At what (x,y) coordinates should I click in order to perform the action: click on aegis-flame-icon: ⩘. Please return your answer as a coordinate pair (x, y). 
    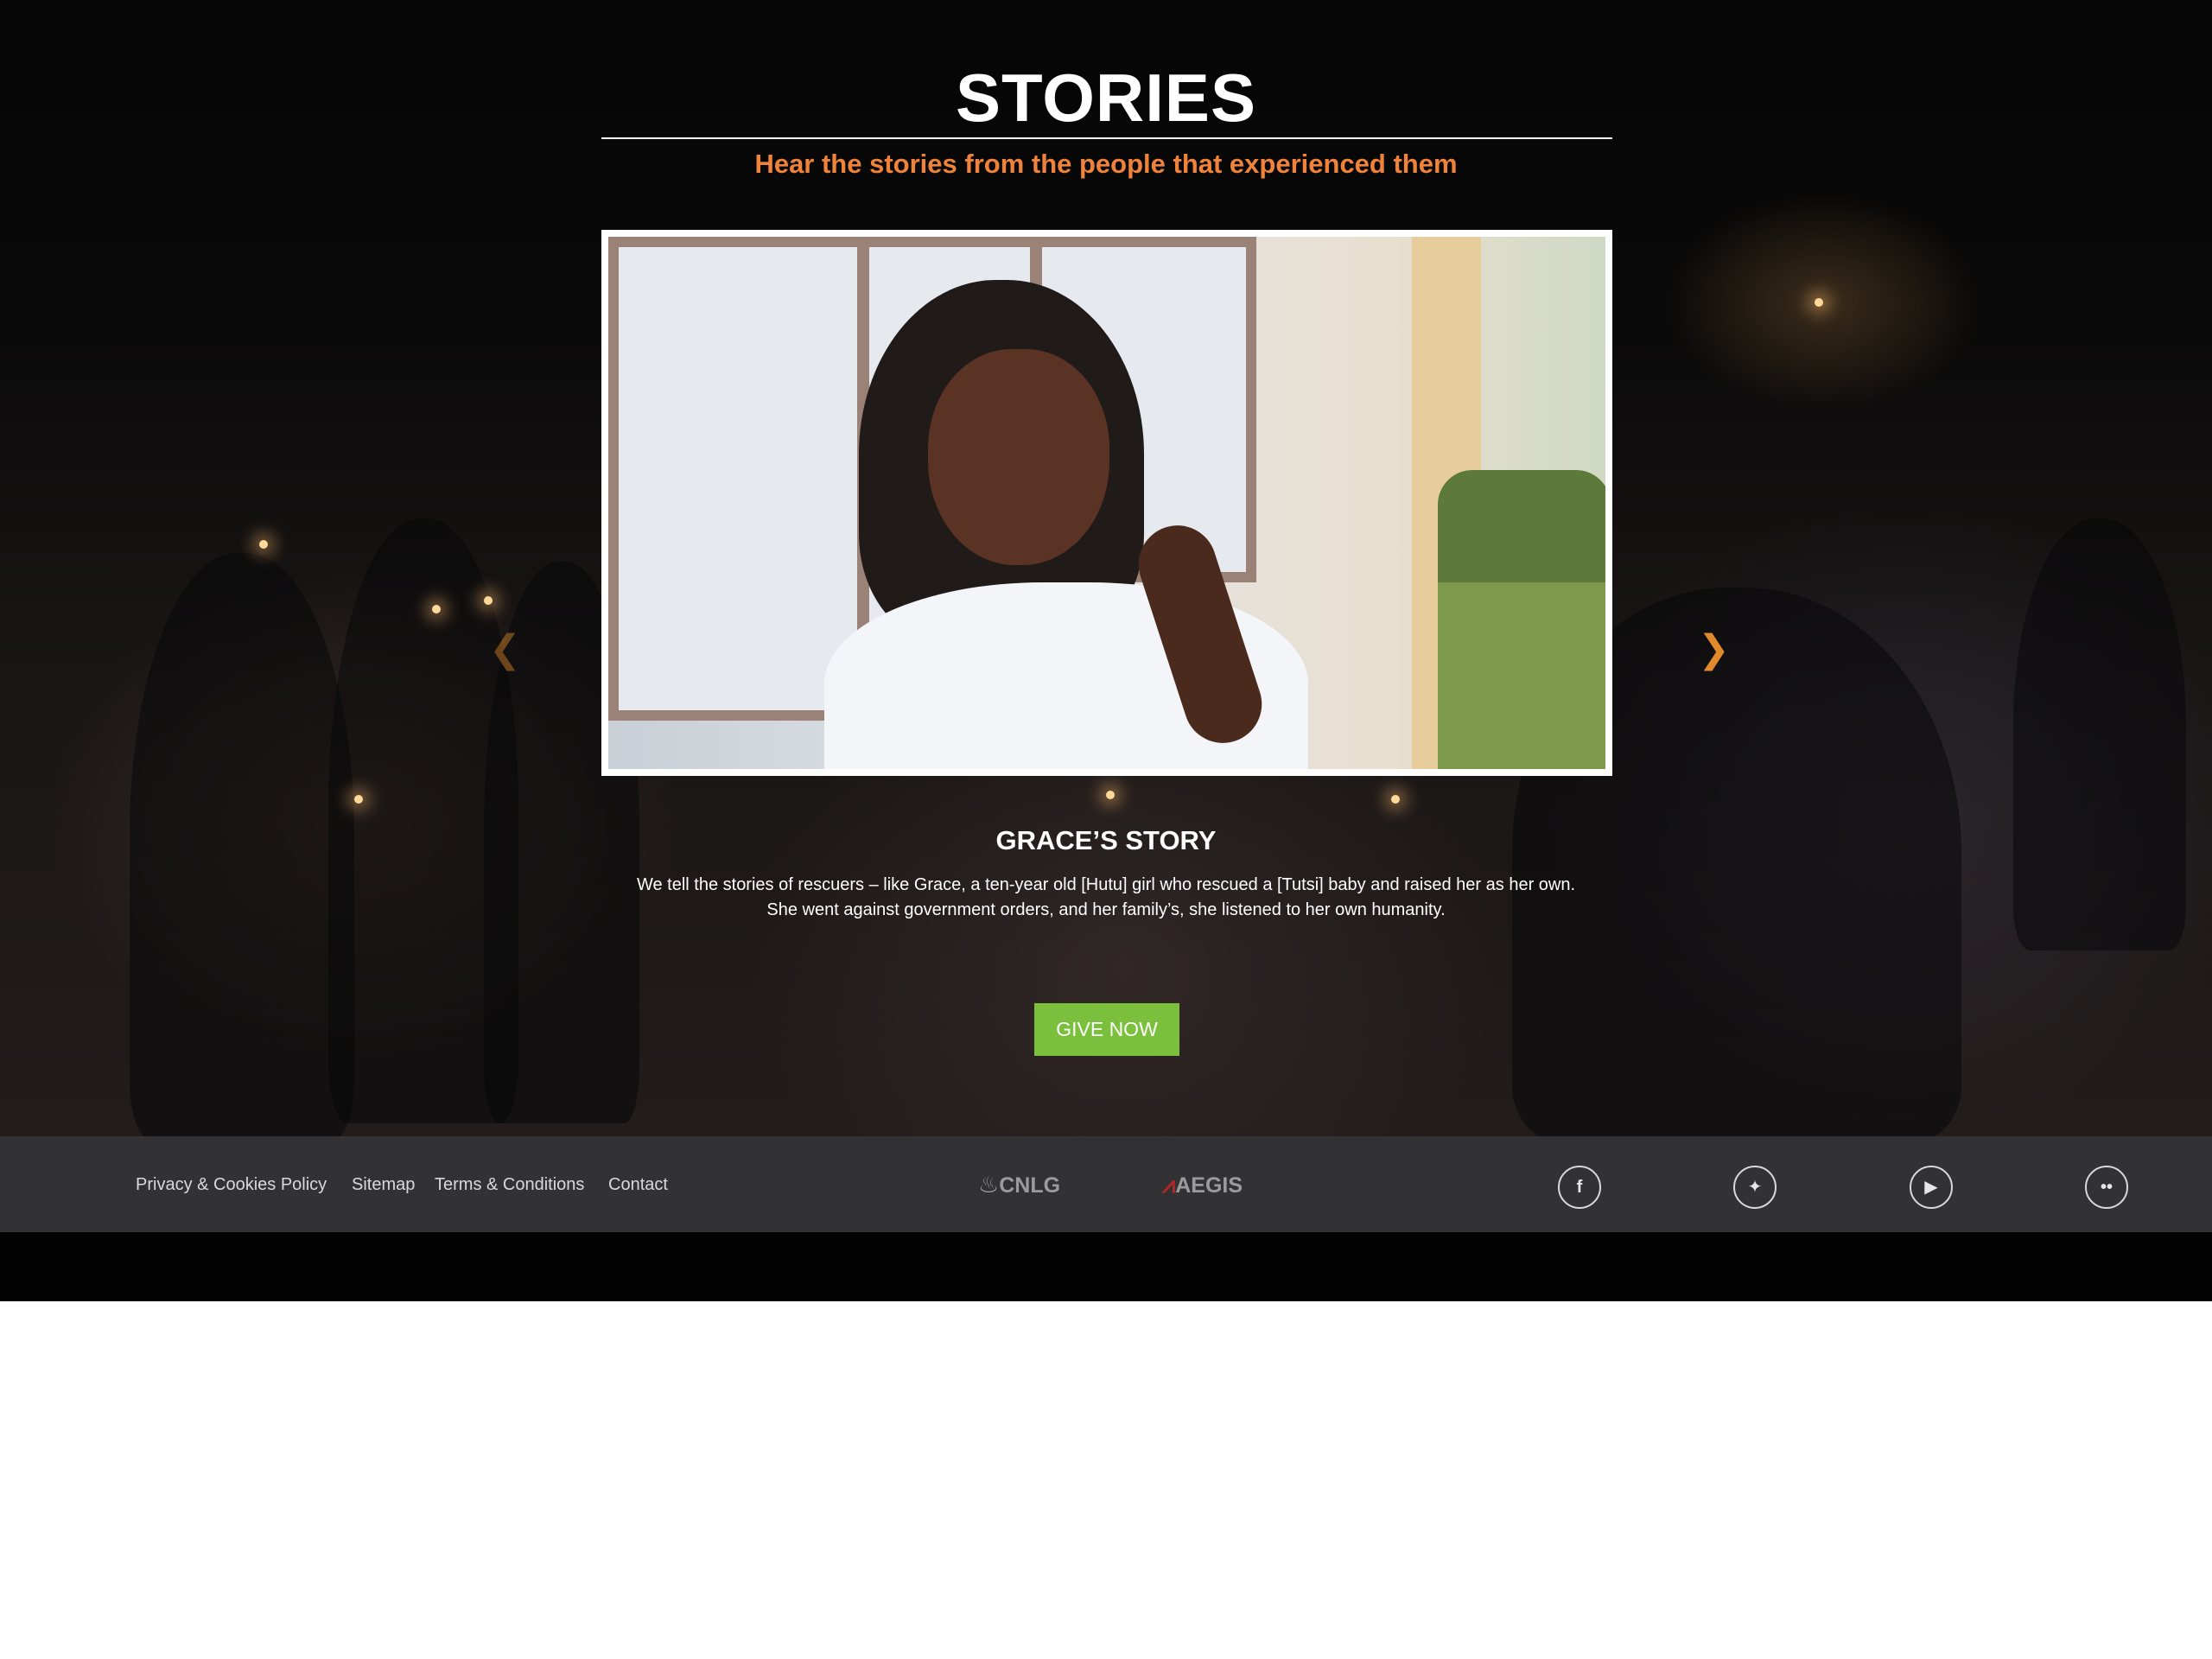
    Looking at the image, I should click on (1169, 1185).